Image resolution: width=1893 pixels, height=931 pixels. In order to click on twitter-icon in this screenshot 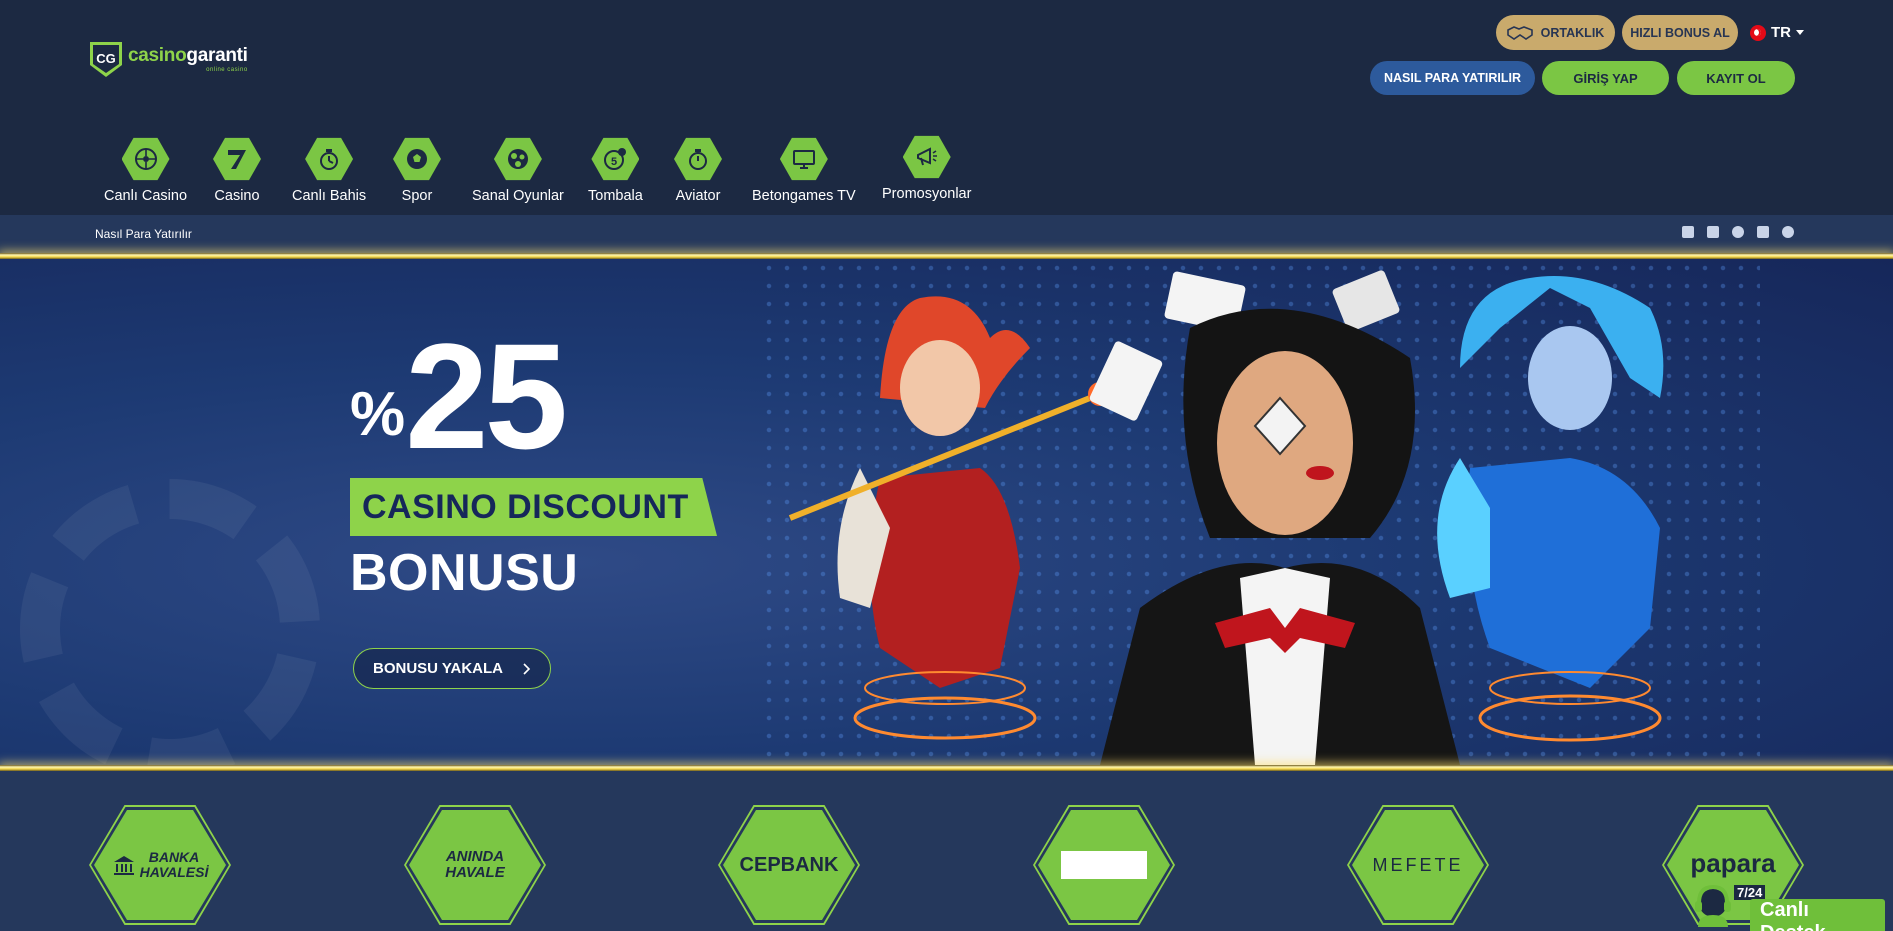, I will do `click(1713, 232)`.